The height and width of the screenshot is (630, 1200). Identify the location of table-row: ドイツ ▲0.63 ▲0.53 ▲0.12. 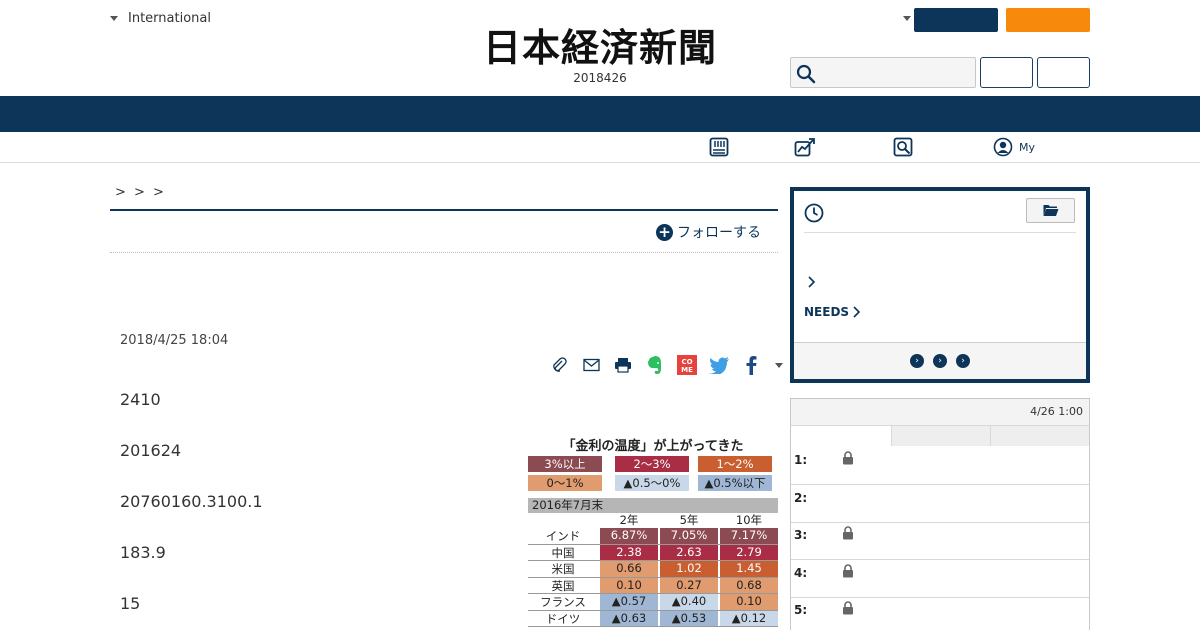
(653, 618).